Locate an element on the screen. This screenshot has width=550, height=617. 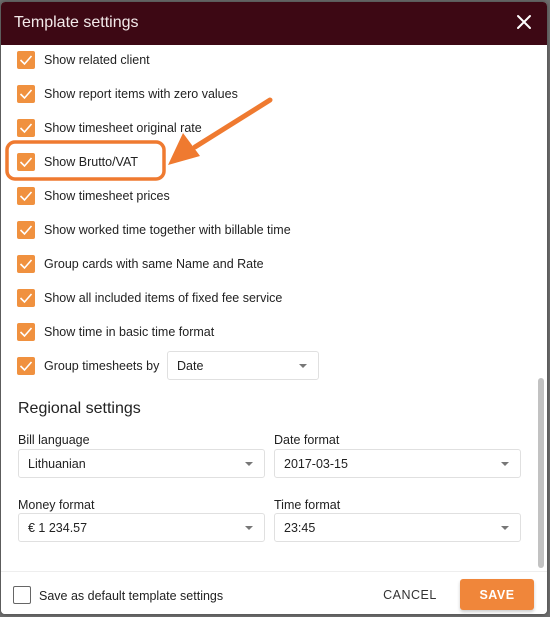
group-timesheets-select: Date is located at coordinates (243, 365).